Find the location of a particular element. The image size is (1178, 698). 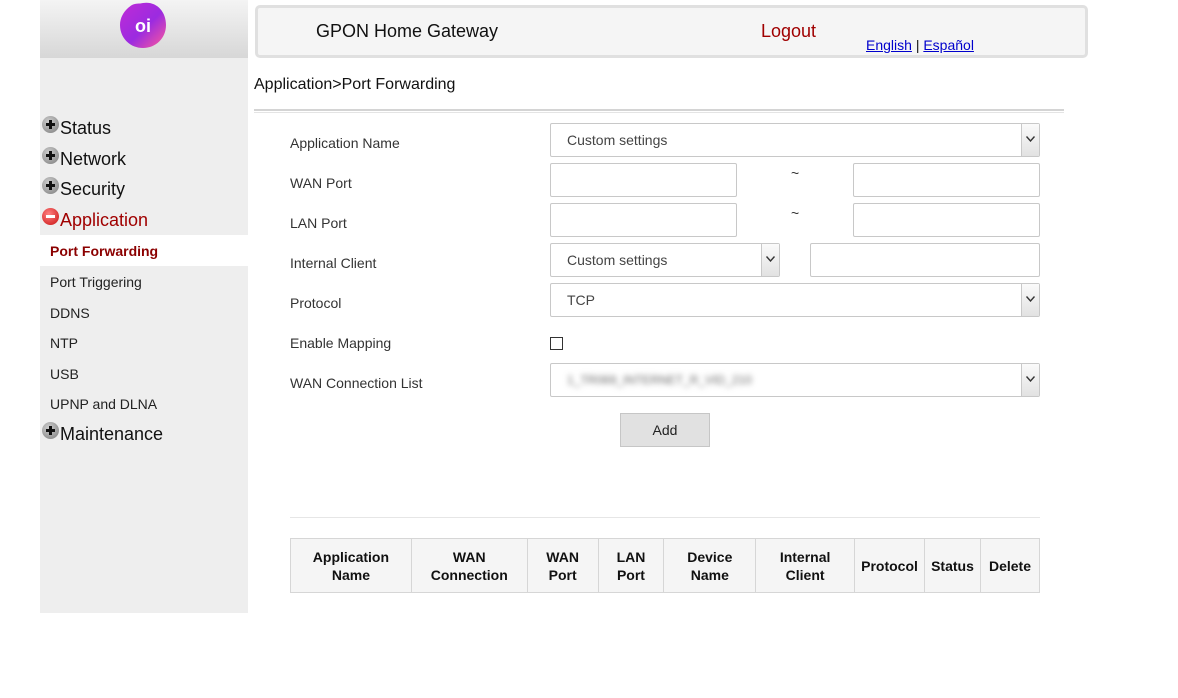

svg-text: oi is located at coordinates (143, 26).